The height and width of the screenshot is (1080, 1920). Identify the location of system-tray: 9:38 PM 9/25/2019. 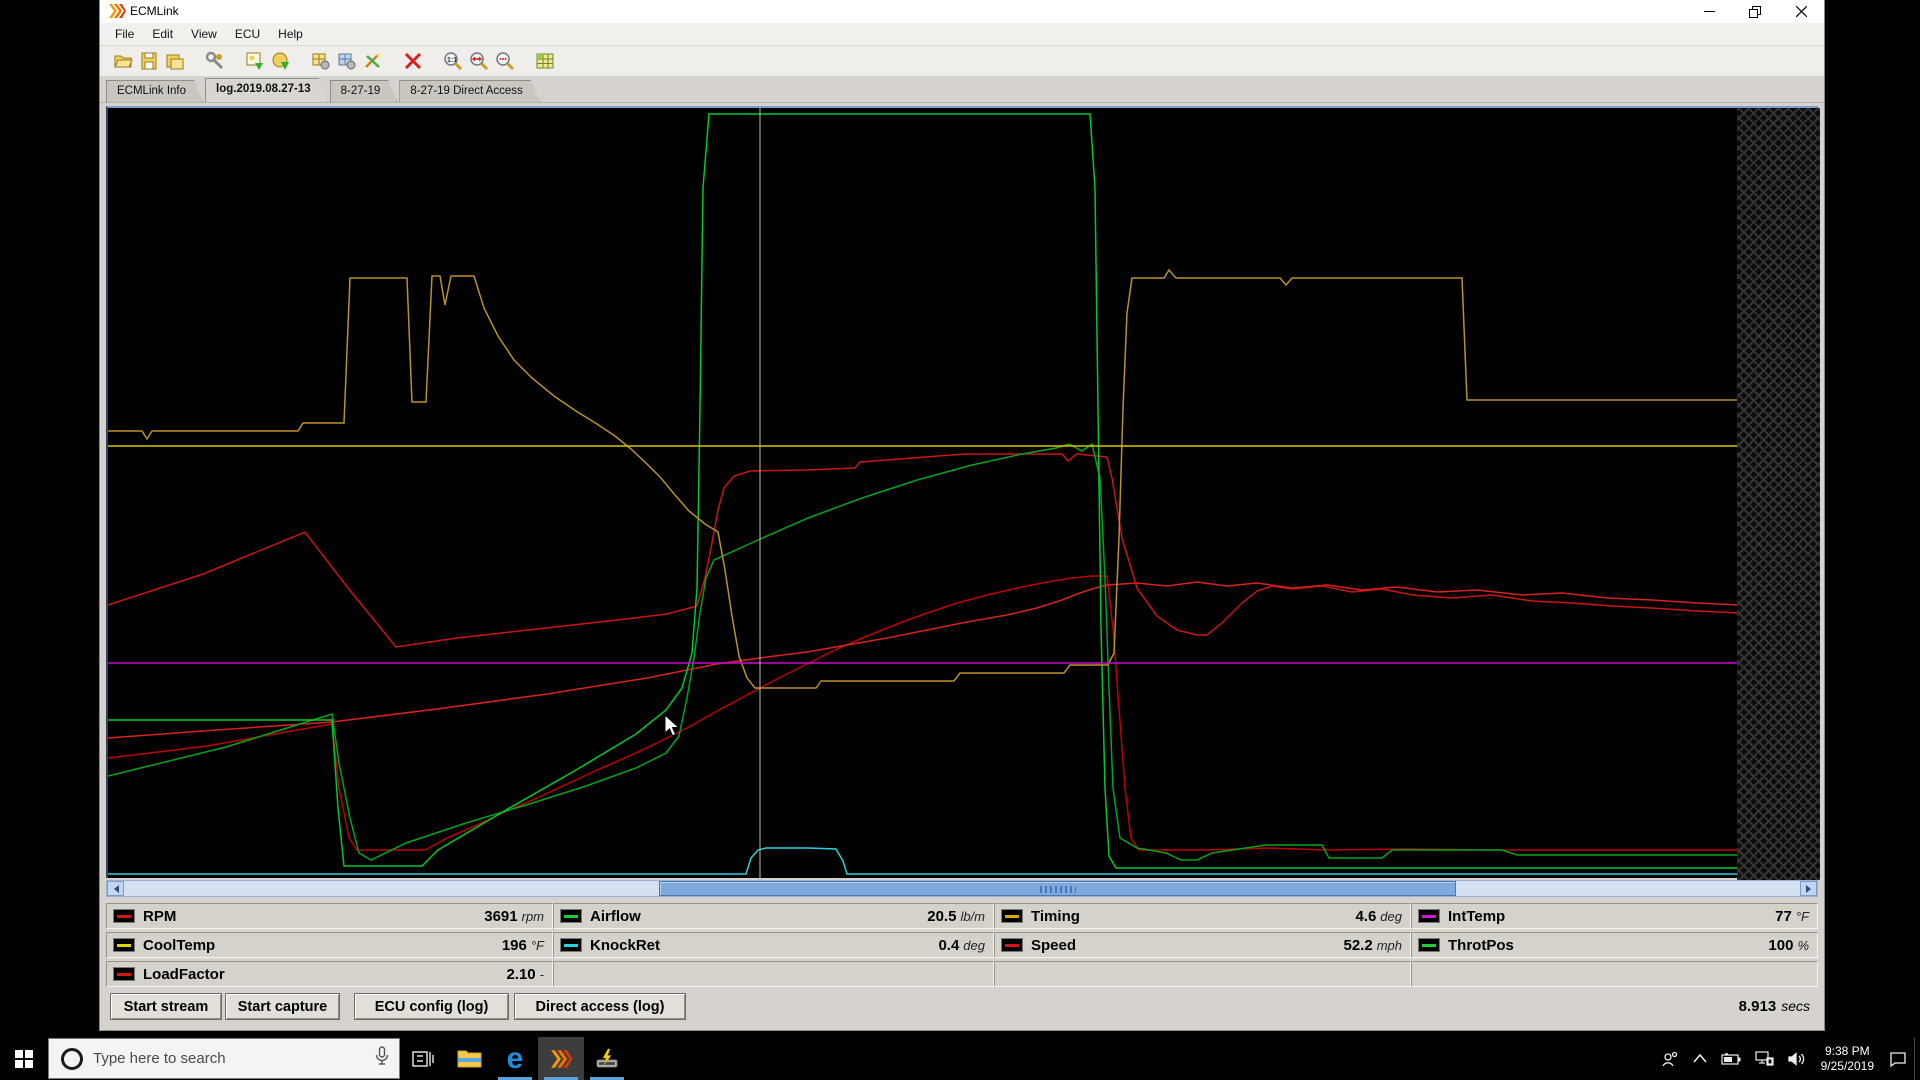
(1787, 1058).